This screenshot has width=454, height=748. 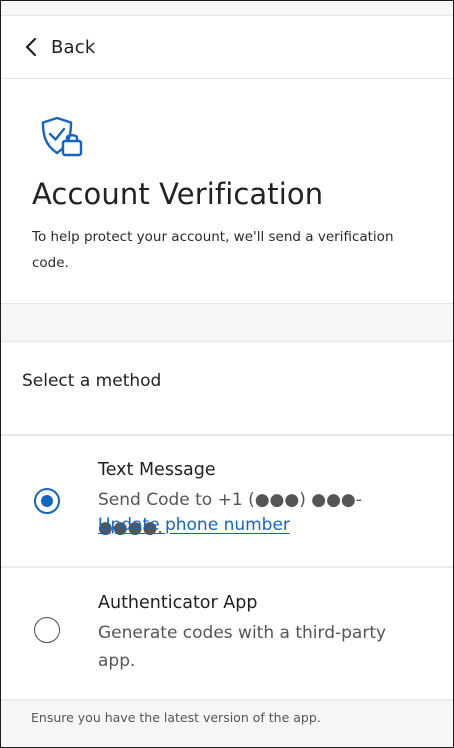 What do you see at coordinates (47, 630) in the screenshot?
I see `radio-unselected-icon` at bounding box center [47, 630].